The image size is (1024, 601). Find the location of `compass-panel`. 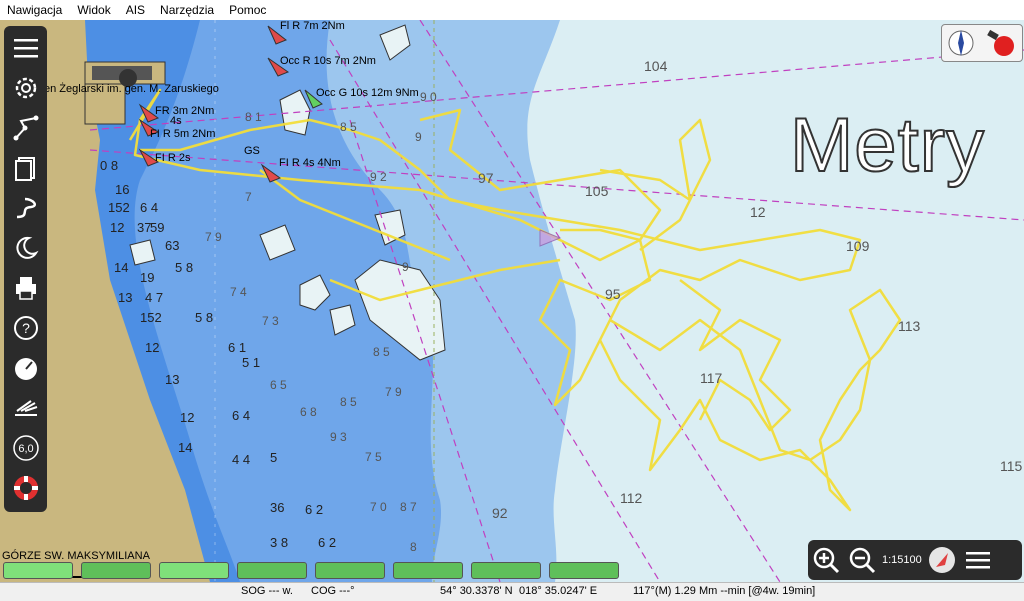

compass-panel is located at coordinates (982, 43).